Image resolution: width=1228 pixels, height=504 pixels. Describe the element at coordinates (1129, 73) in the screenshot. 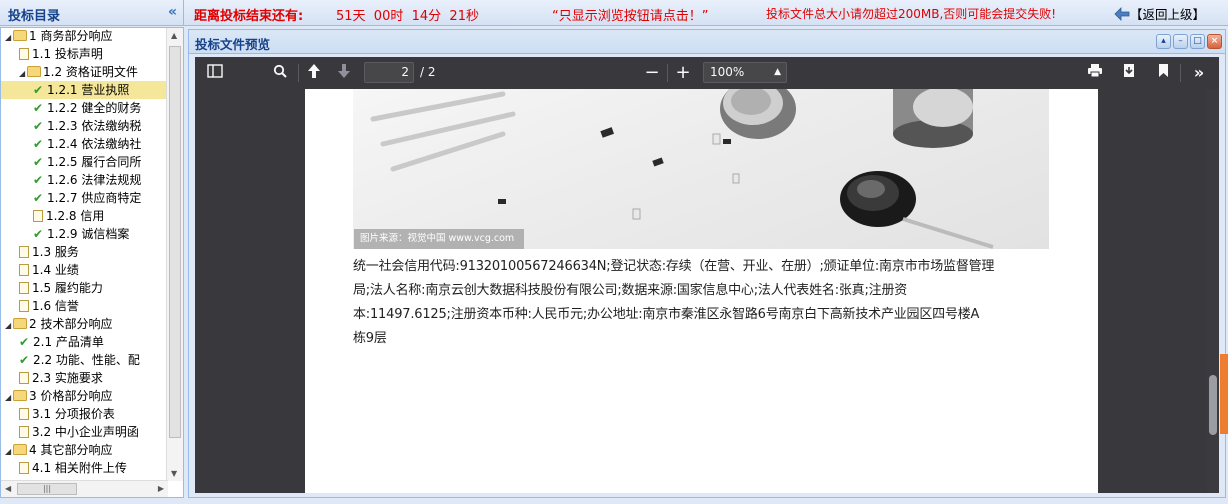

I see `download-icon` at that location.